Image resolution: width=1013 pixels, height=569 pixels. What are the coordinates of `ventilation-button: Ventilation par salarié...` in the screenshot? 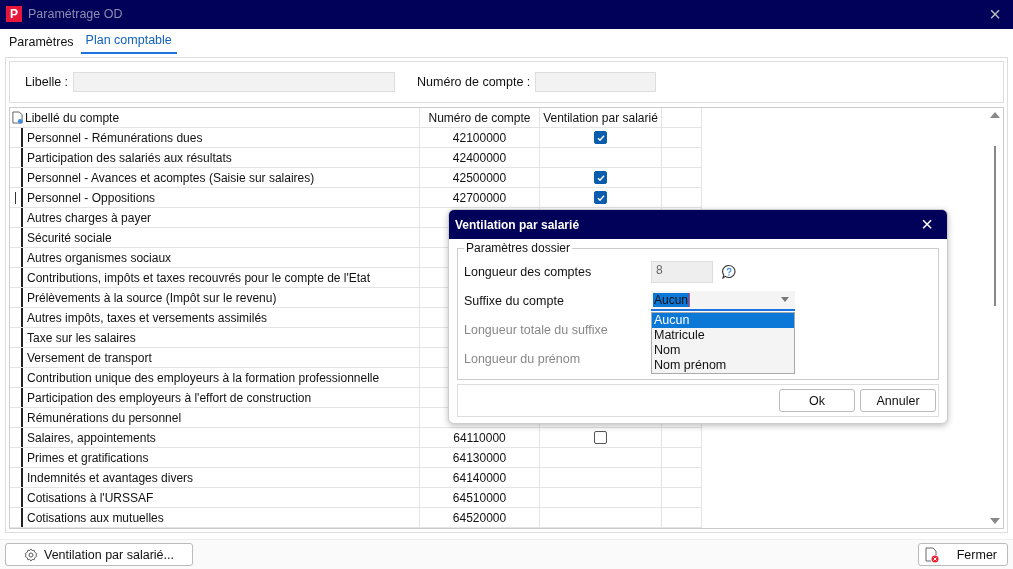 It's located at (99, 555).